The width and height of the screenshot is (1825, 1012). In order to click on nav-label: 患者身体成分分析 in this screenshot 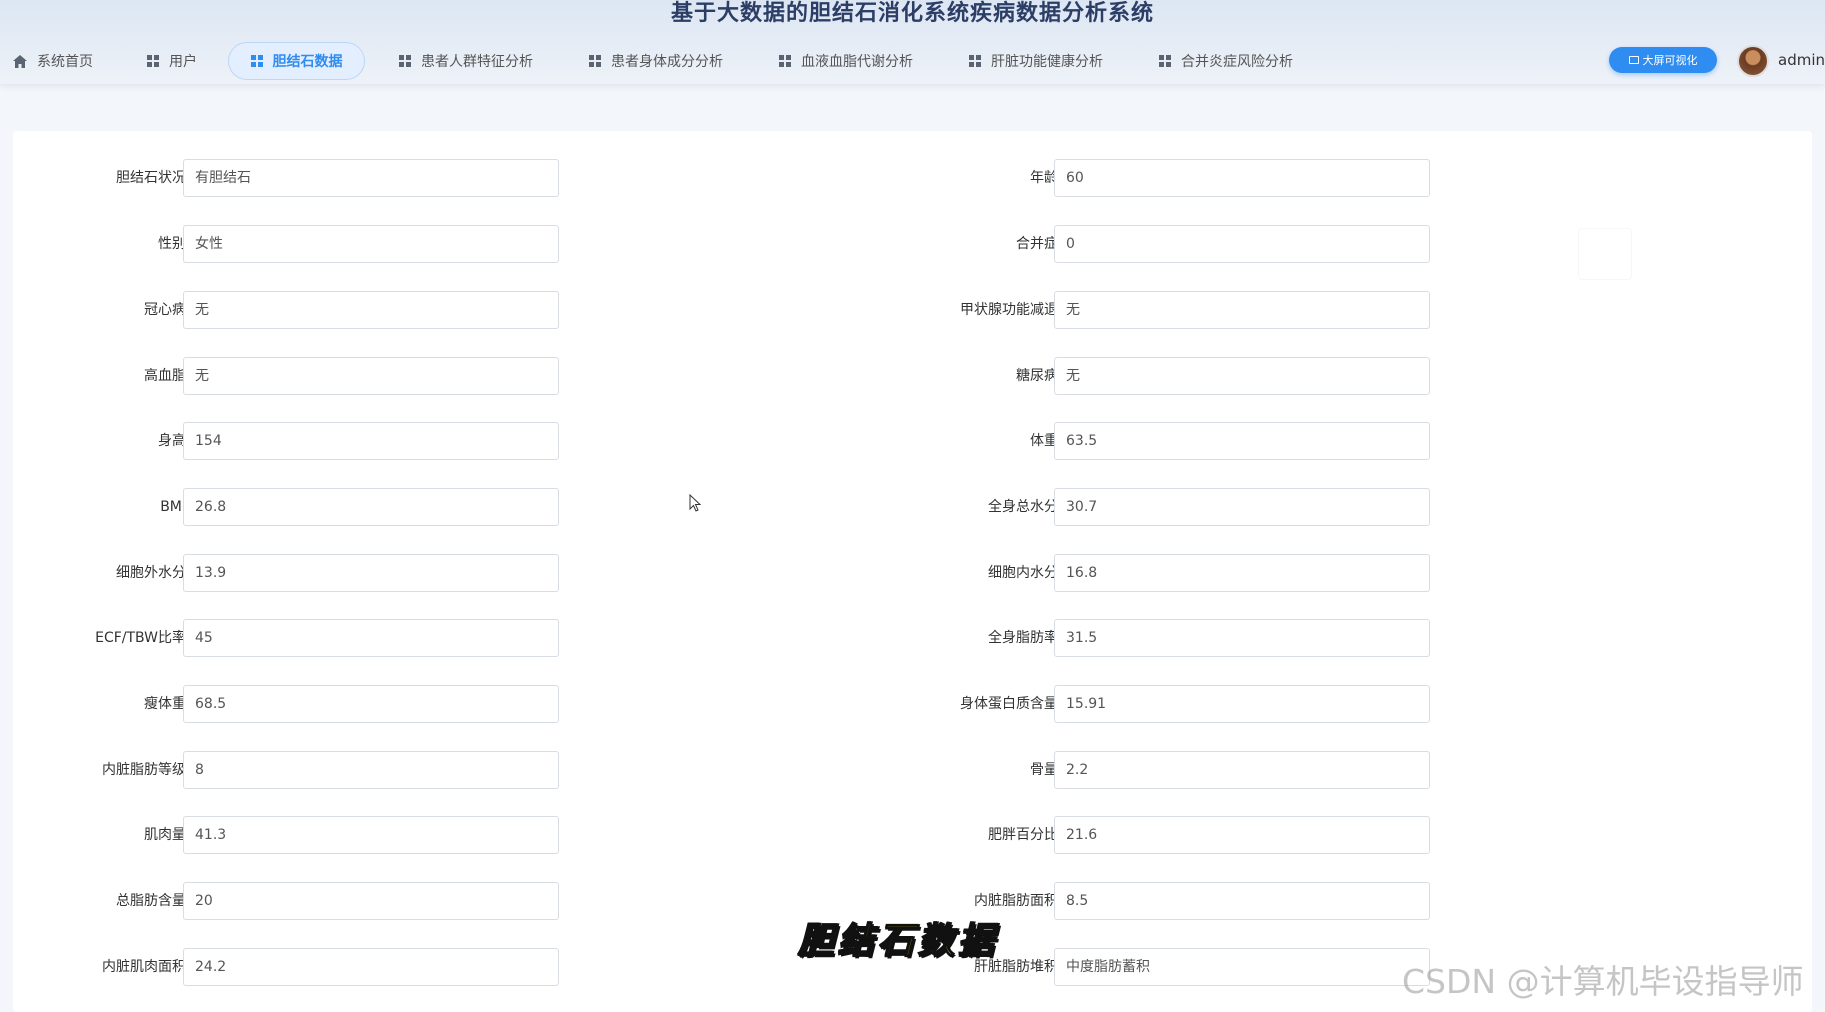, I will do `click(667, 62)`.